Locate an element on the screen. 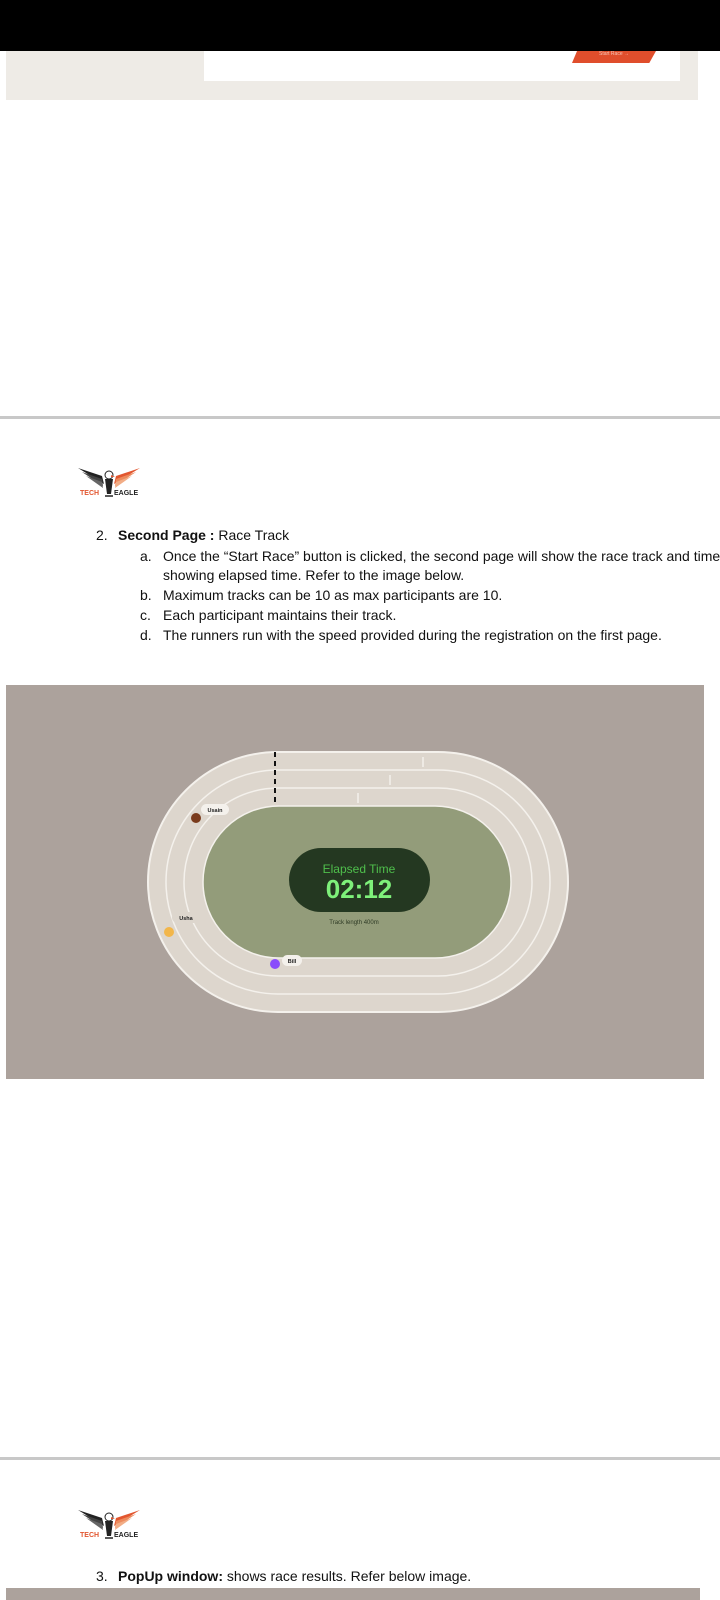 The height and width of the screenshot is (1600, 720). section-2-heading: 2. Second Page : Race Track is located at coordinates (192, 535).